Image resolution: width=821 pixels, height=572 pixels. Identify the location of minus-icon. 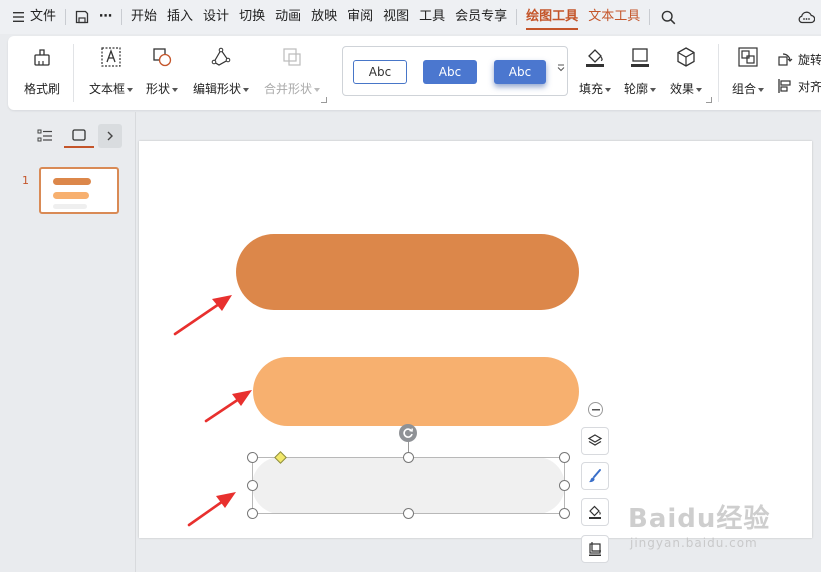
(595, 409).